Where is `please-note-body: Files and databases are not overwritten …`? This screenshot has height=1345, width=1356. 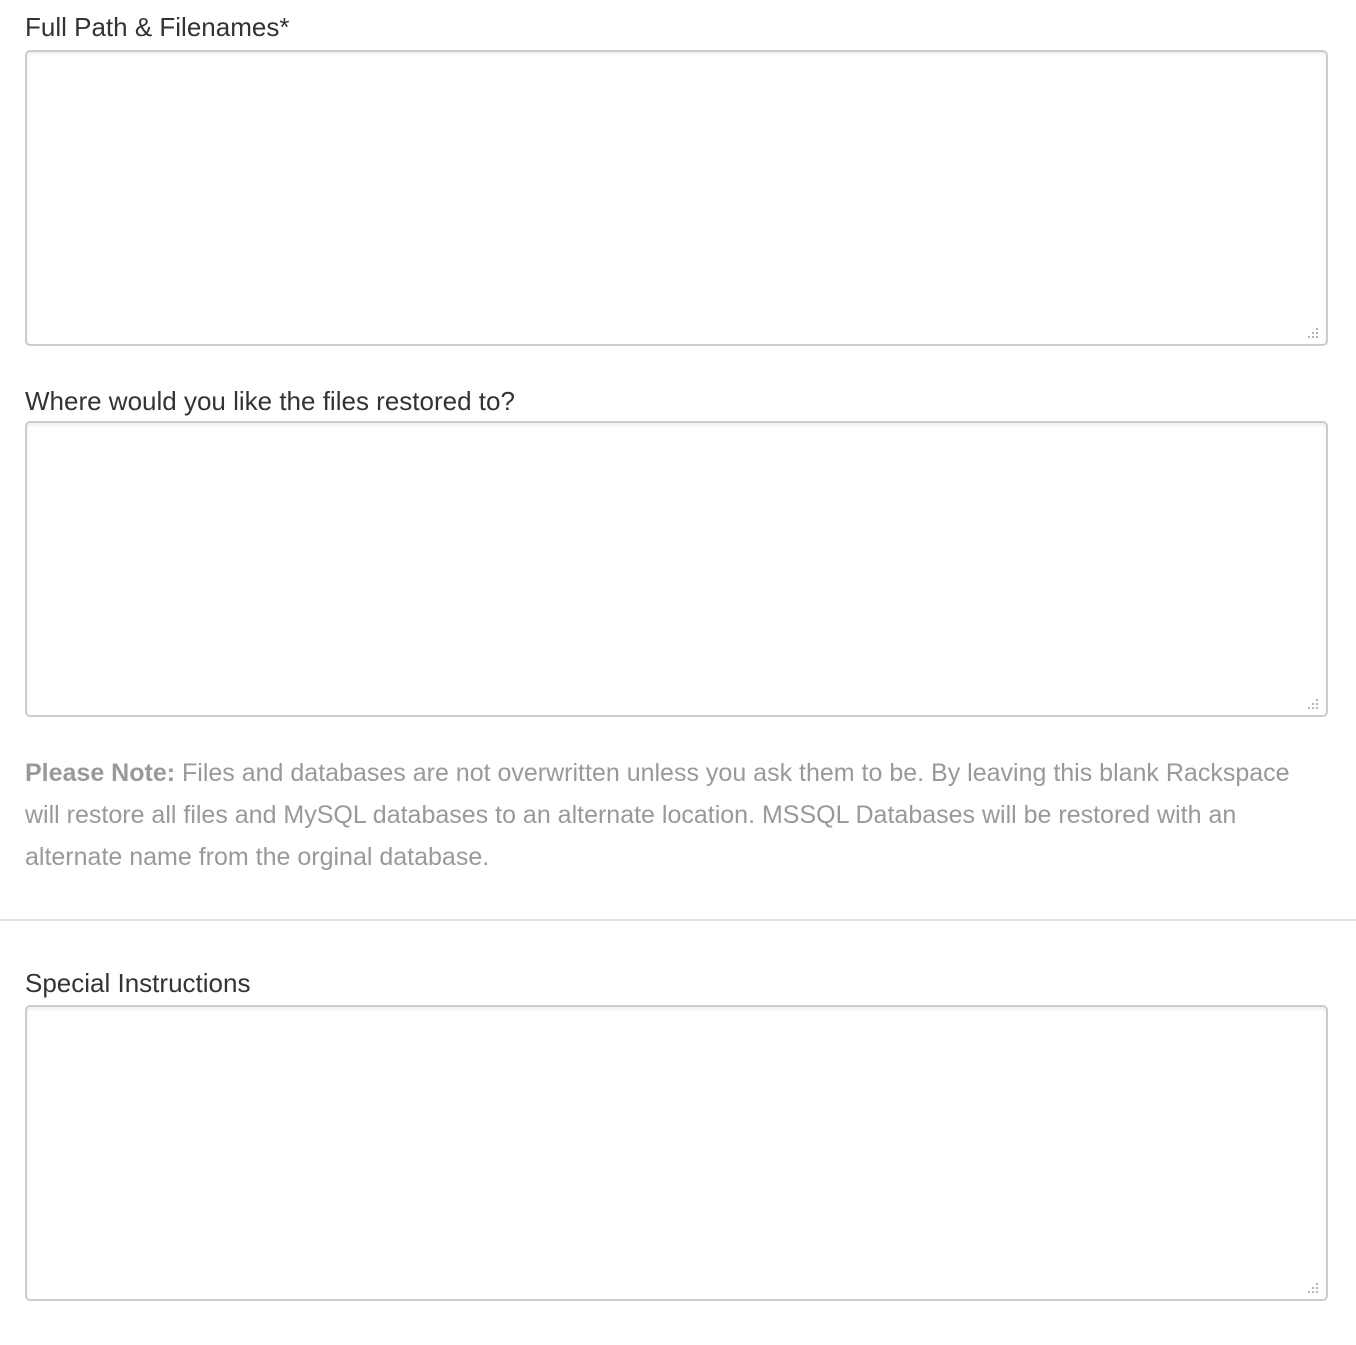
please-note-body: Files and databases are not overwritten … is located at coordinates (657, 815).